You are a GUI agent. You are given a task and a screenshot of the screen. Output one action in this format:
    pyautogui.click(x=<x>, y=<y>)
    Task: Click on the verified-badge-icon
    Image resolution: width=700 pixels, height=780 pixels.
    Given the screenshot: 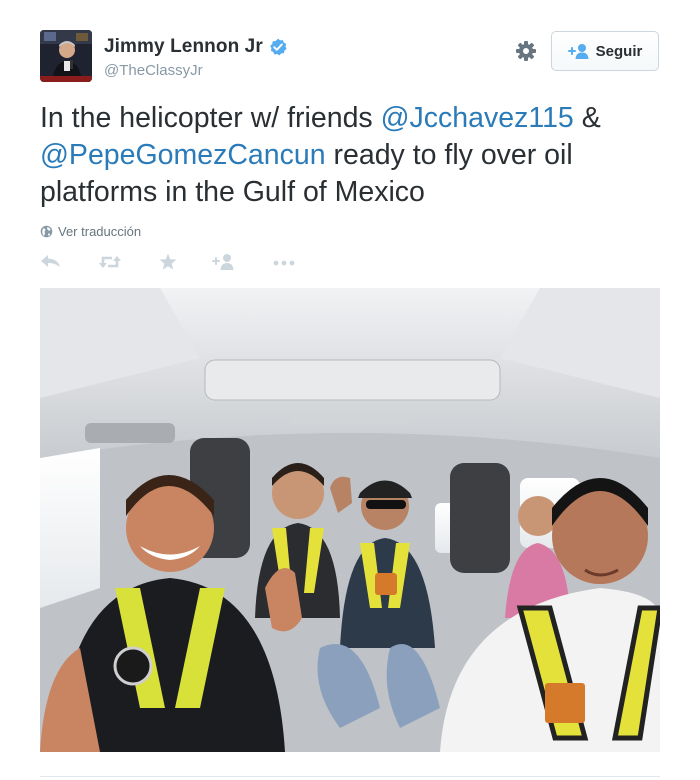 What is the action you would take?
    pyautogui.click(x=278, y=47)
    